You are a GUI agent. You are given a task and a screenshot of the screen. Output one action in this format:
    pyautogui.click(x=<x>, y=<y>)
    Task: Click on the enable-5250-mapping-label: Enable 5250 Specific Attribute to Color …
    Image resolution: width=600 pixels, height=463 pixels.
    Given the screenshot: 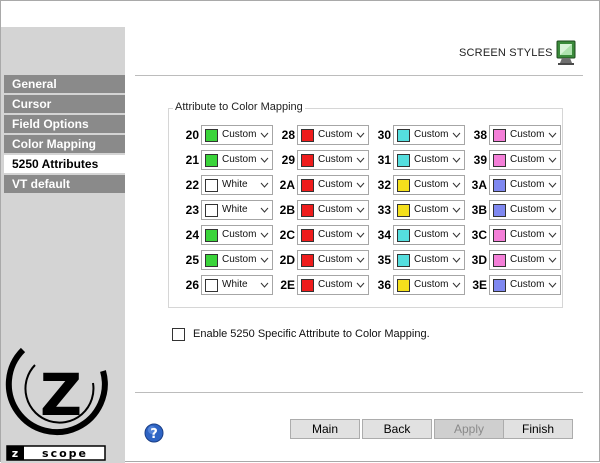 What is the action you would take?
    pyautogui.click(x=311, y=334)
    